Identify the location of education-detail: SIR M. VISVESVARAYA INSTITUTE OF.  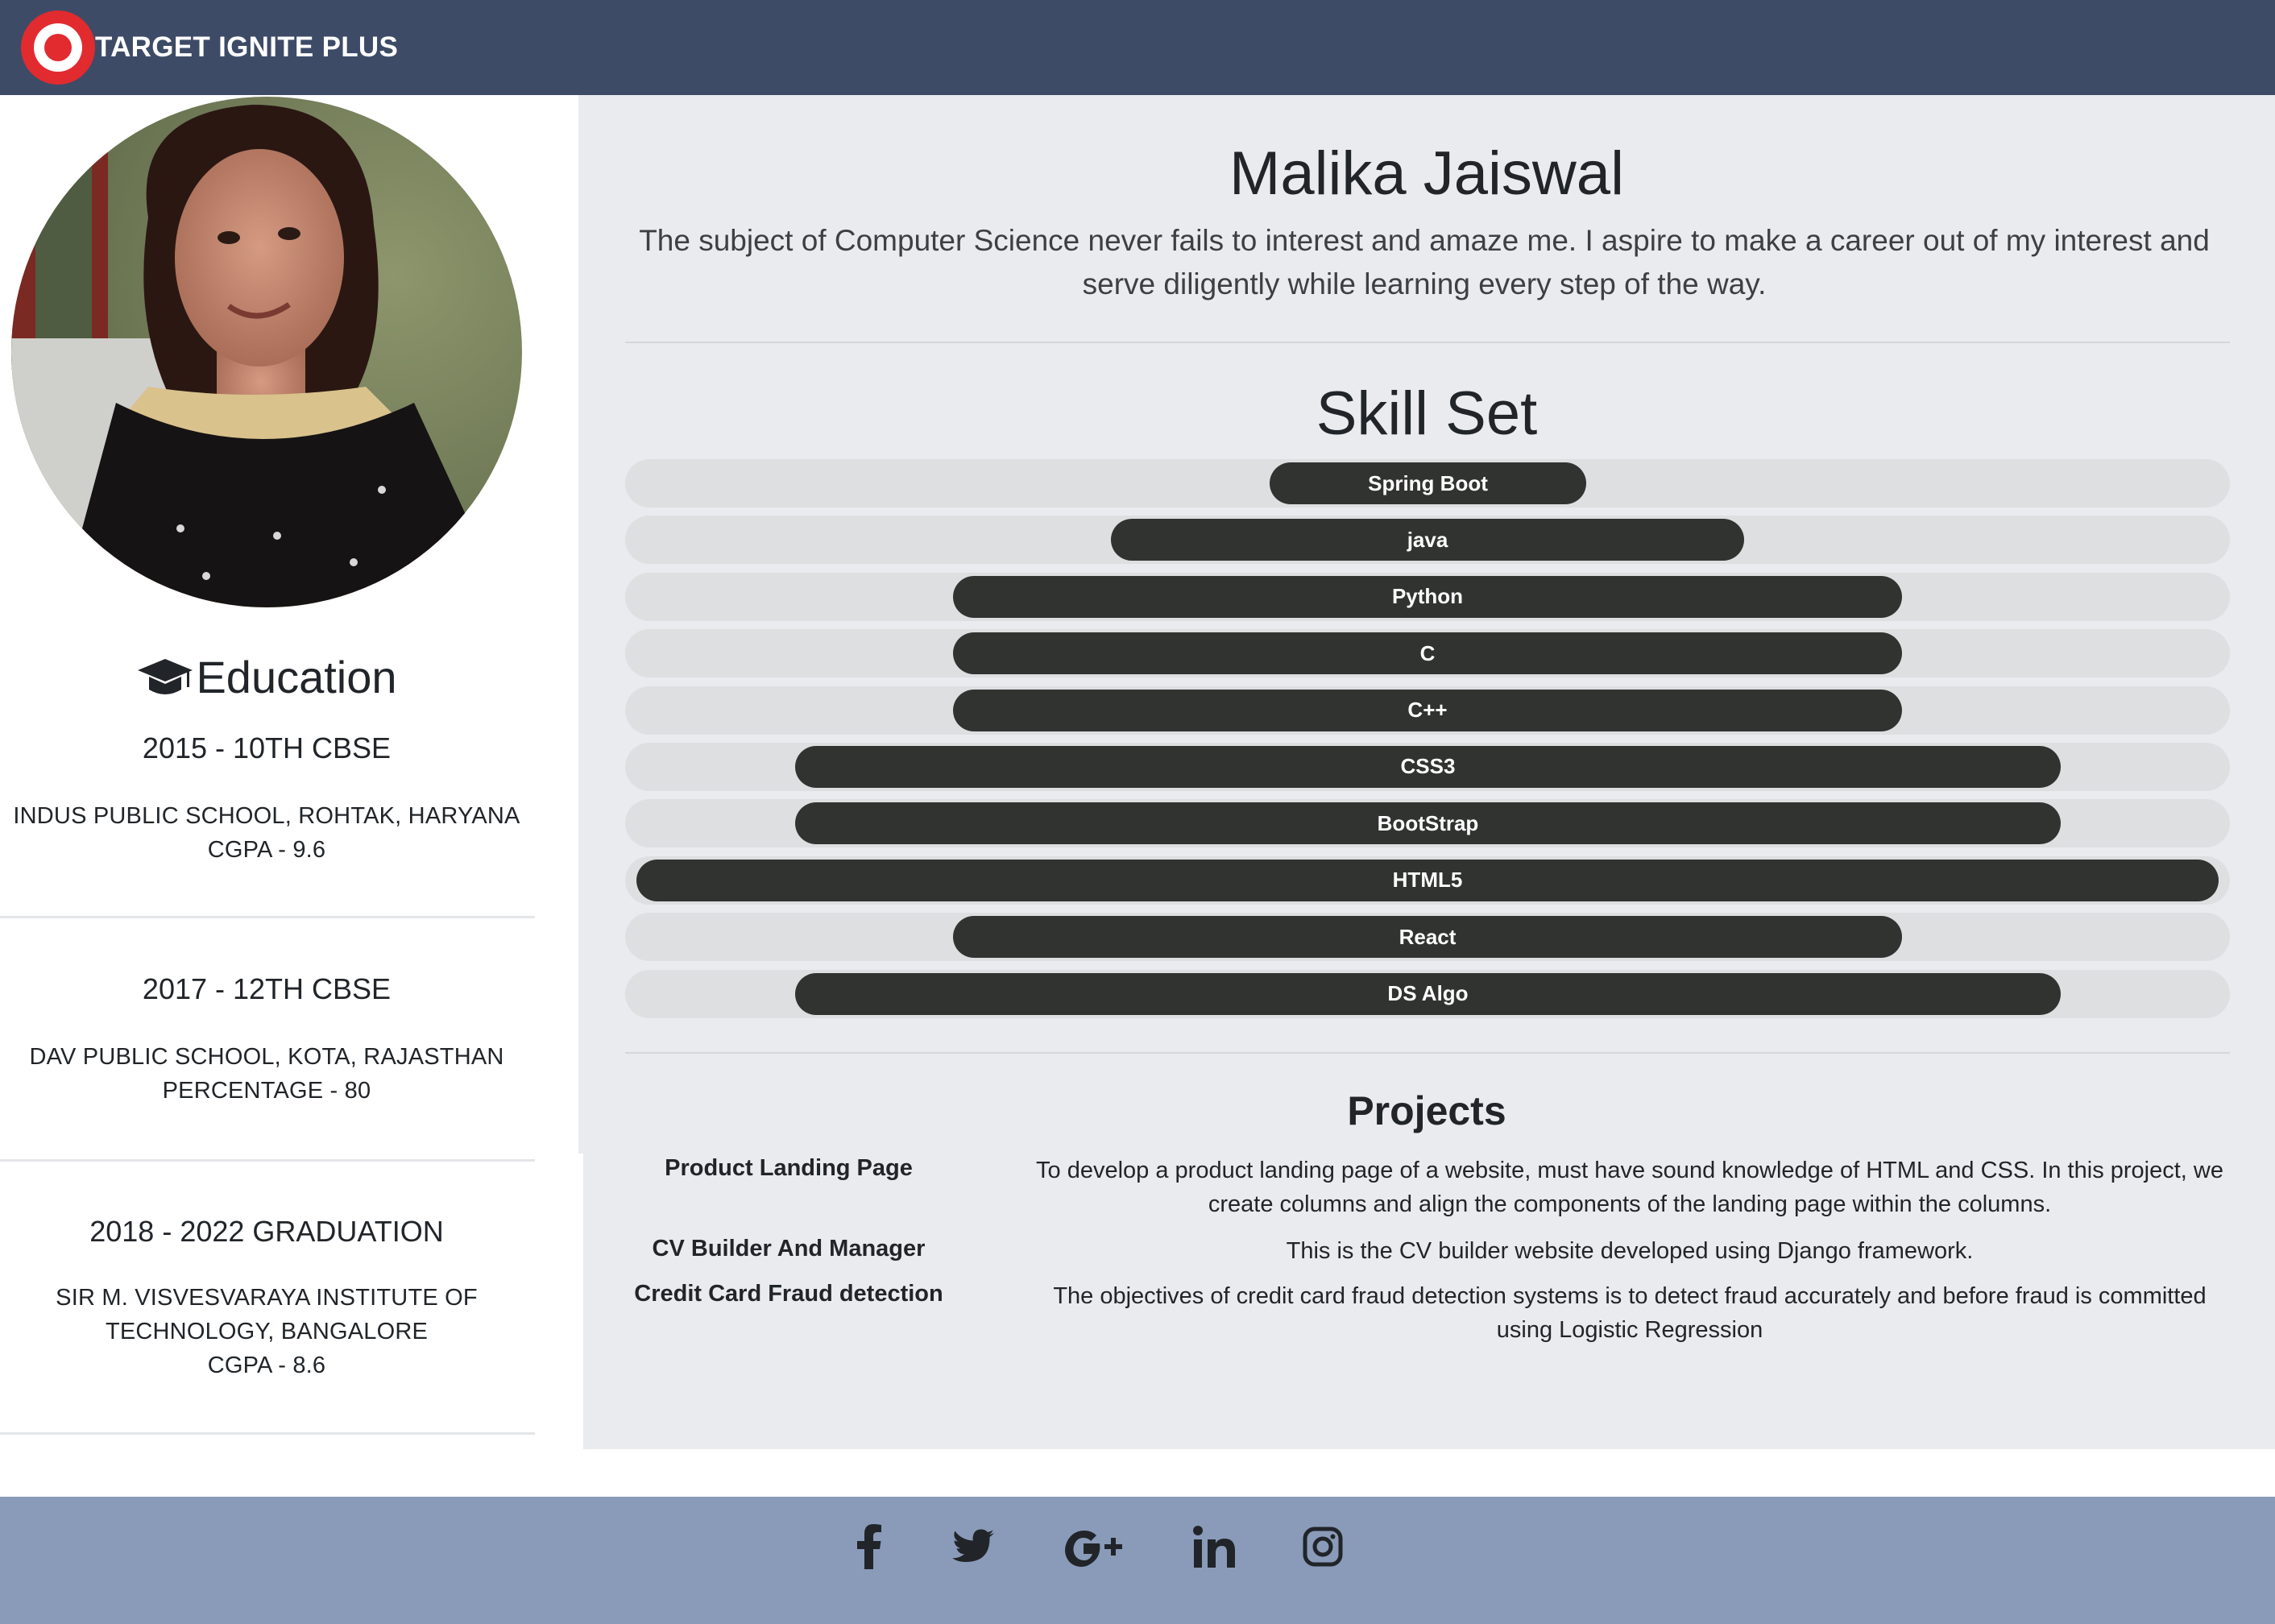
(267, 1298).